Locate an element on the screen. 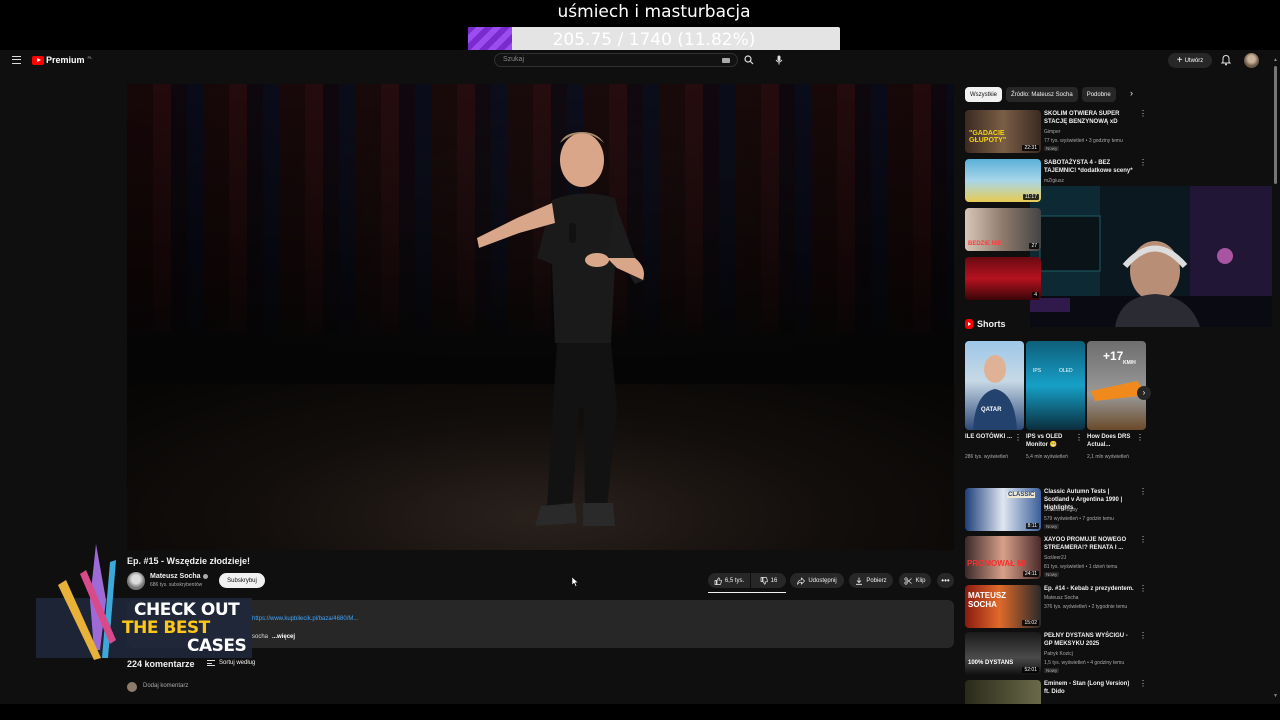 This screenshot has height=720, width=1280. like-button: 6,5 tys. is located at coordinates (729, 580).